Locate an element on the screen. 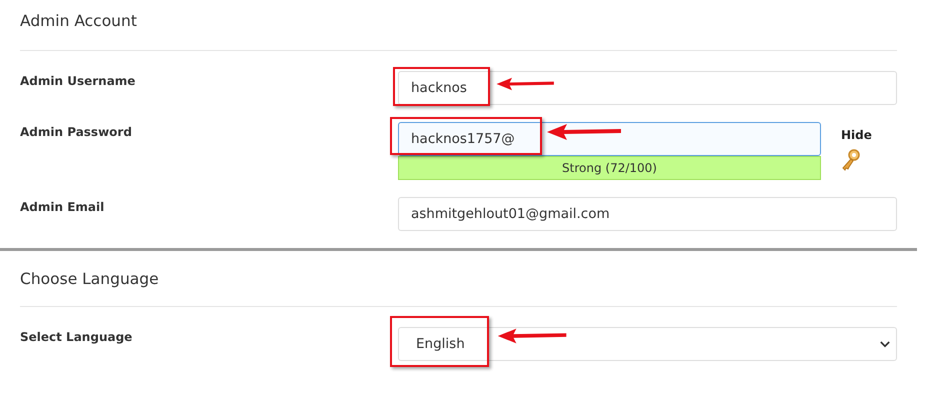 The height and width of the screenshot is (414, 927). text-field: ashmitgehlout01@gmail.com is located at coordinates (647, 214).